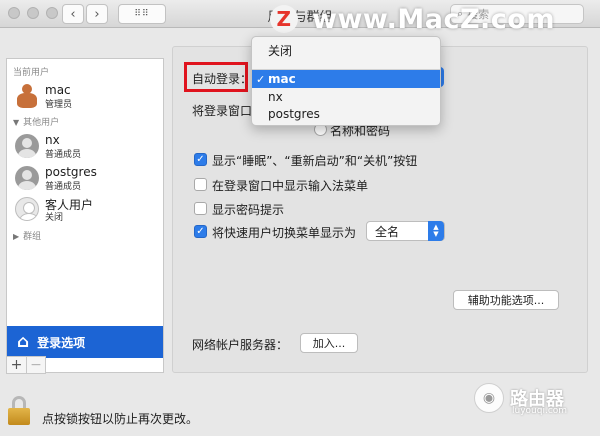  I want to click on user-row-postgres: postgres 普通成员, so click(85, 178).